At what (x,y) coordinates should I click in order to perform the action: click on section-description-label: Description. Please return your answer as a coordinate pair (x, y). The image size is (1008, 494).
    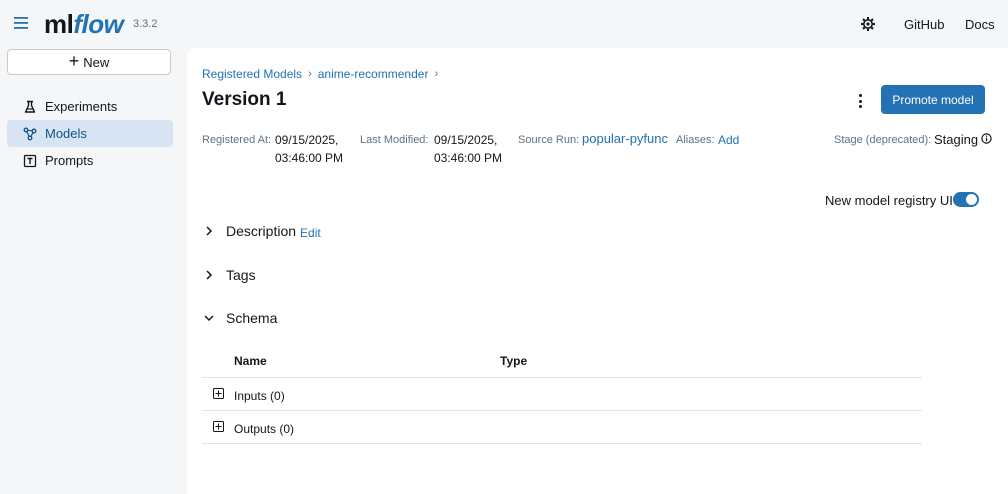
    Looking at the image, I should click on (261, 231).